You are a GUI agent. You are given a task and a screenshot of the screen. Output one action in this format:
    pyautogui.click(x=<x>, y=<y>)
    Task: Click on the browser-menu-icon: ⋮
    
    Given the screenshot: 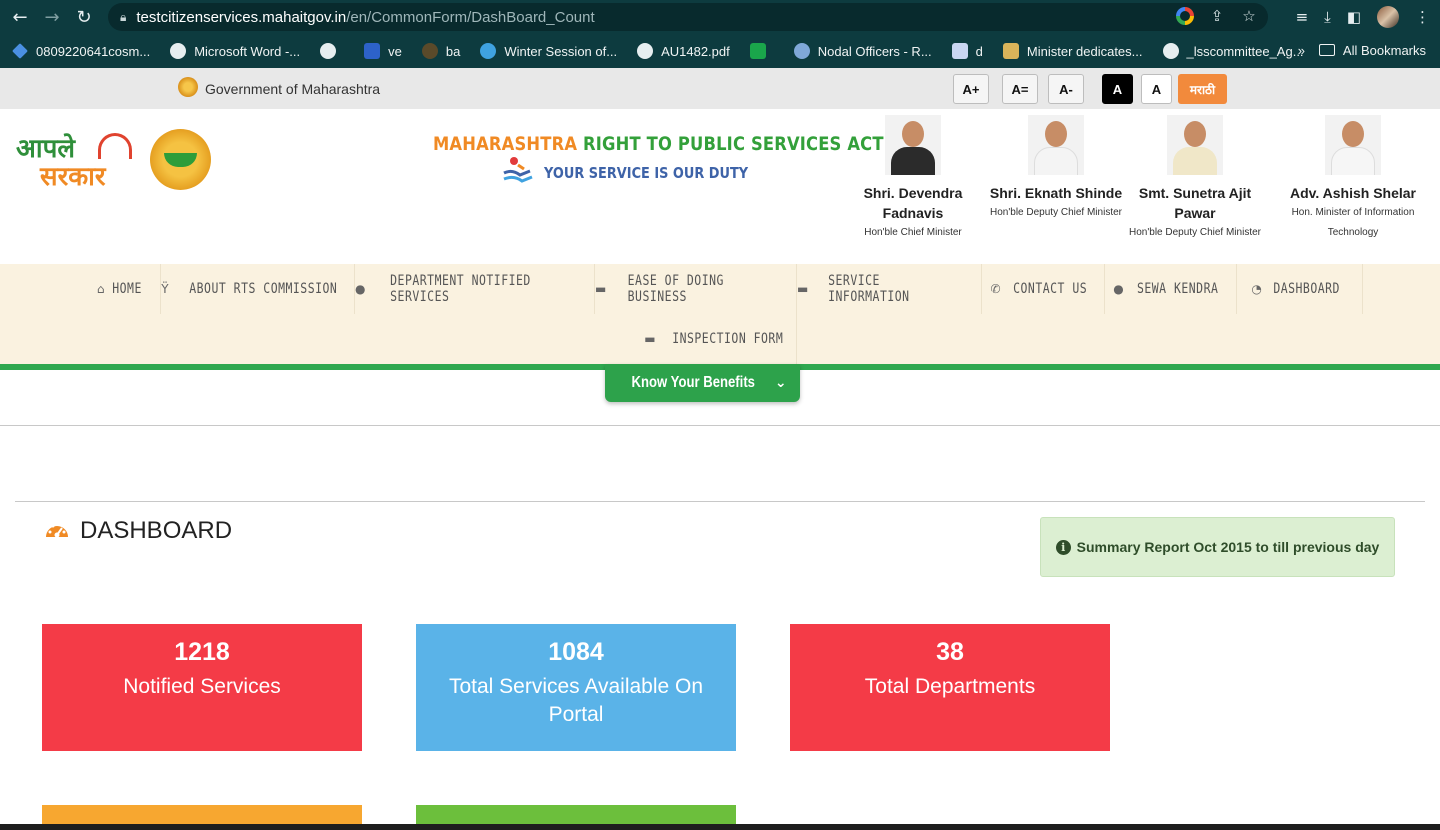 What is the action you would take?
    pyautogui.click(x=1422, y=17)
    